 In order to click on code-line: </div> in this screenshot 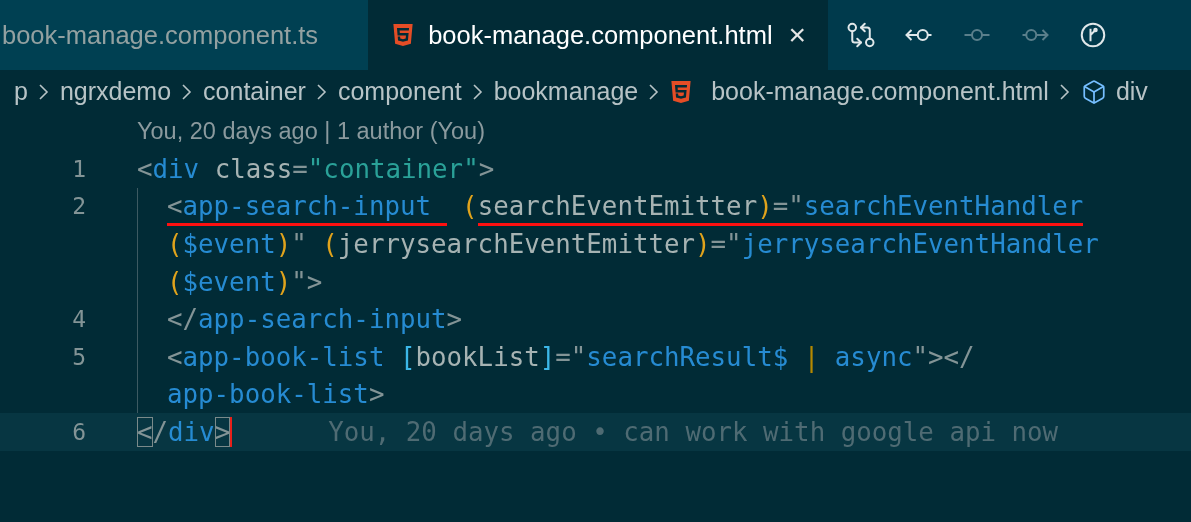, I will do `click(184, 432)`.